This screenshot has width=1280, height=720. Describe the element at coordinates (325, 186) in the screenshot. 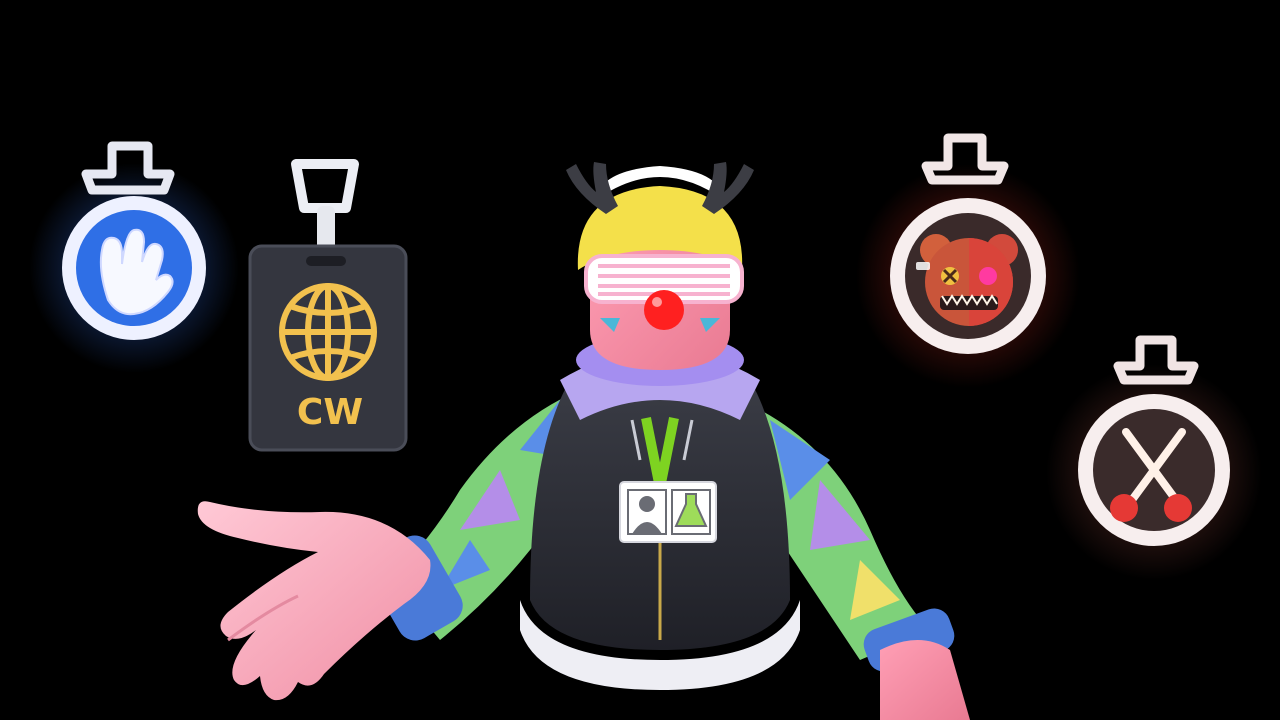

I see `badge-clip` at that location.